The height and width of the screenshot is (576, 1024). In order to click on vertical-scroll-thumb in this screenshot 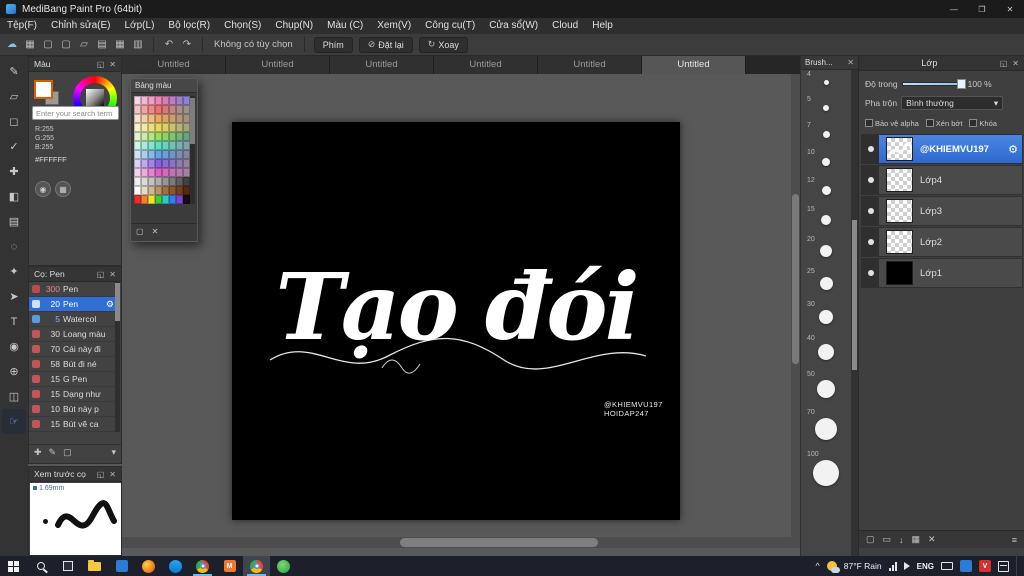, I will do `click(795, 279)`.